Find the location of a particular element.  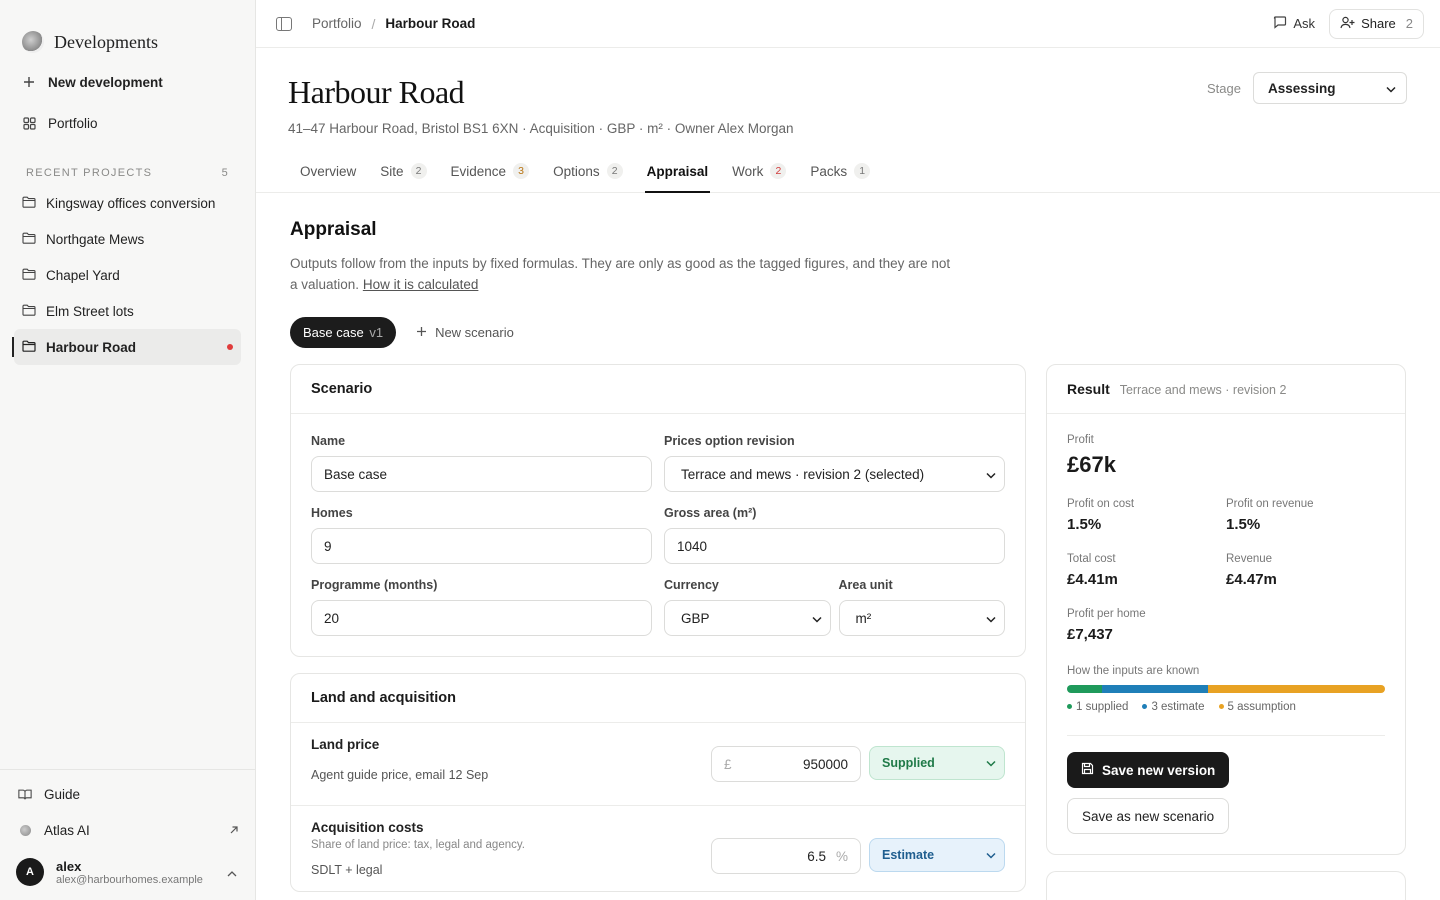

how-calculated-link: How it is calculated is located at coordinates (421, 284).